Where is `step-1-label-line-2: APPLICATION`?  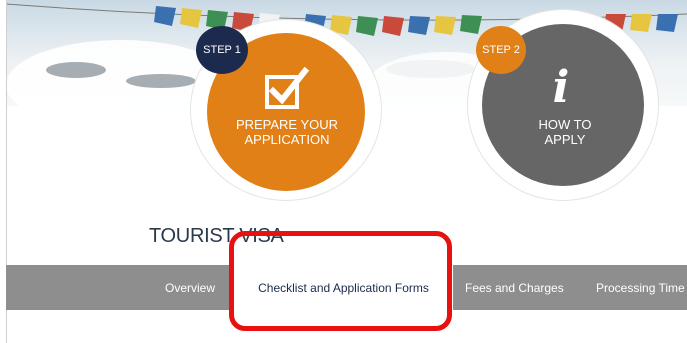
step-1-label-line-2: APPLICATION is located at coordinates (287, 139).